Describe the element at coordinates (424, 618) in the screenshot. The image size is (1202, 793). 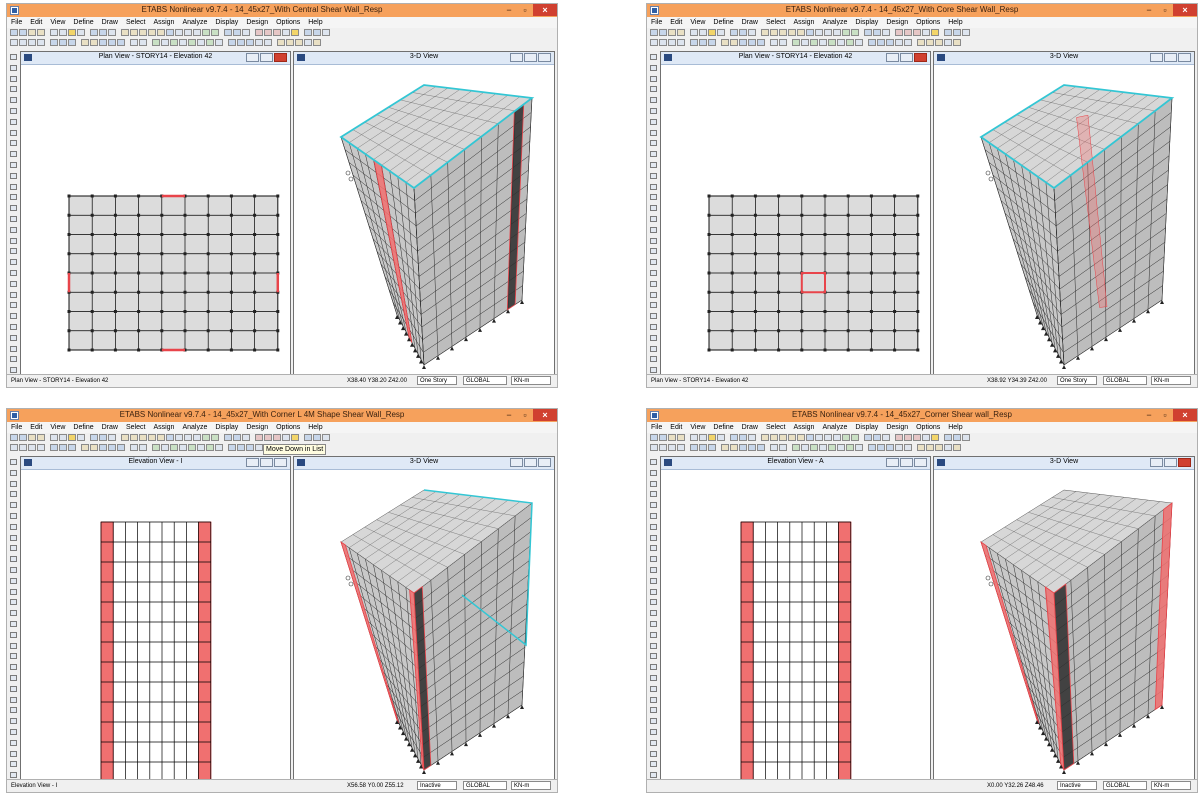
I see `right-view-pane: 3-D View` at that location.